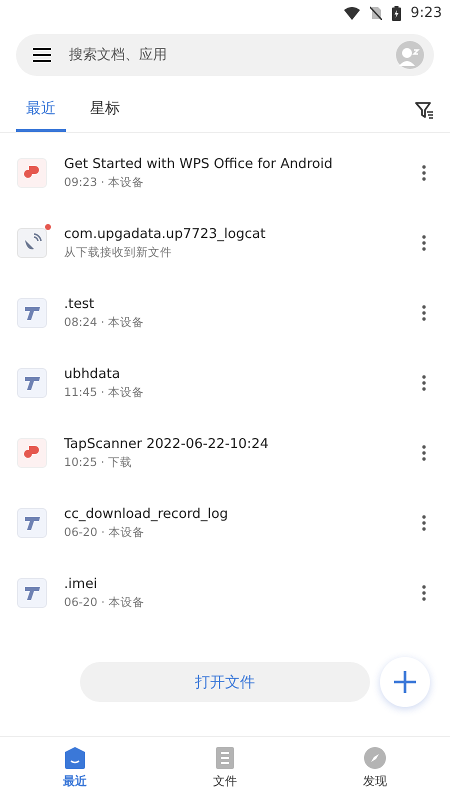  I want to click on file-meta: 08:24 · 本设备, so click(105, 322).